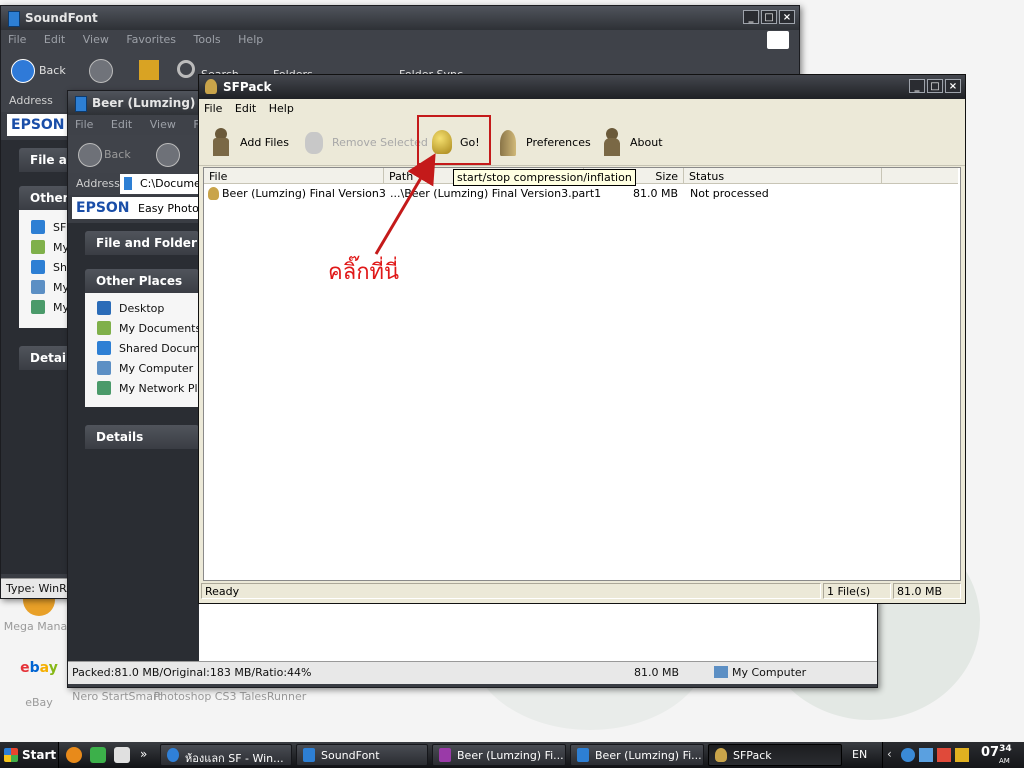 Image resolution: width=1024 pixels, height=768 pixels. What do you see at coordinates (364, 272) in the screenshot?
I see `annotation-caption: คลิ๊กที่นี่` at bounding box center [364, 272].